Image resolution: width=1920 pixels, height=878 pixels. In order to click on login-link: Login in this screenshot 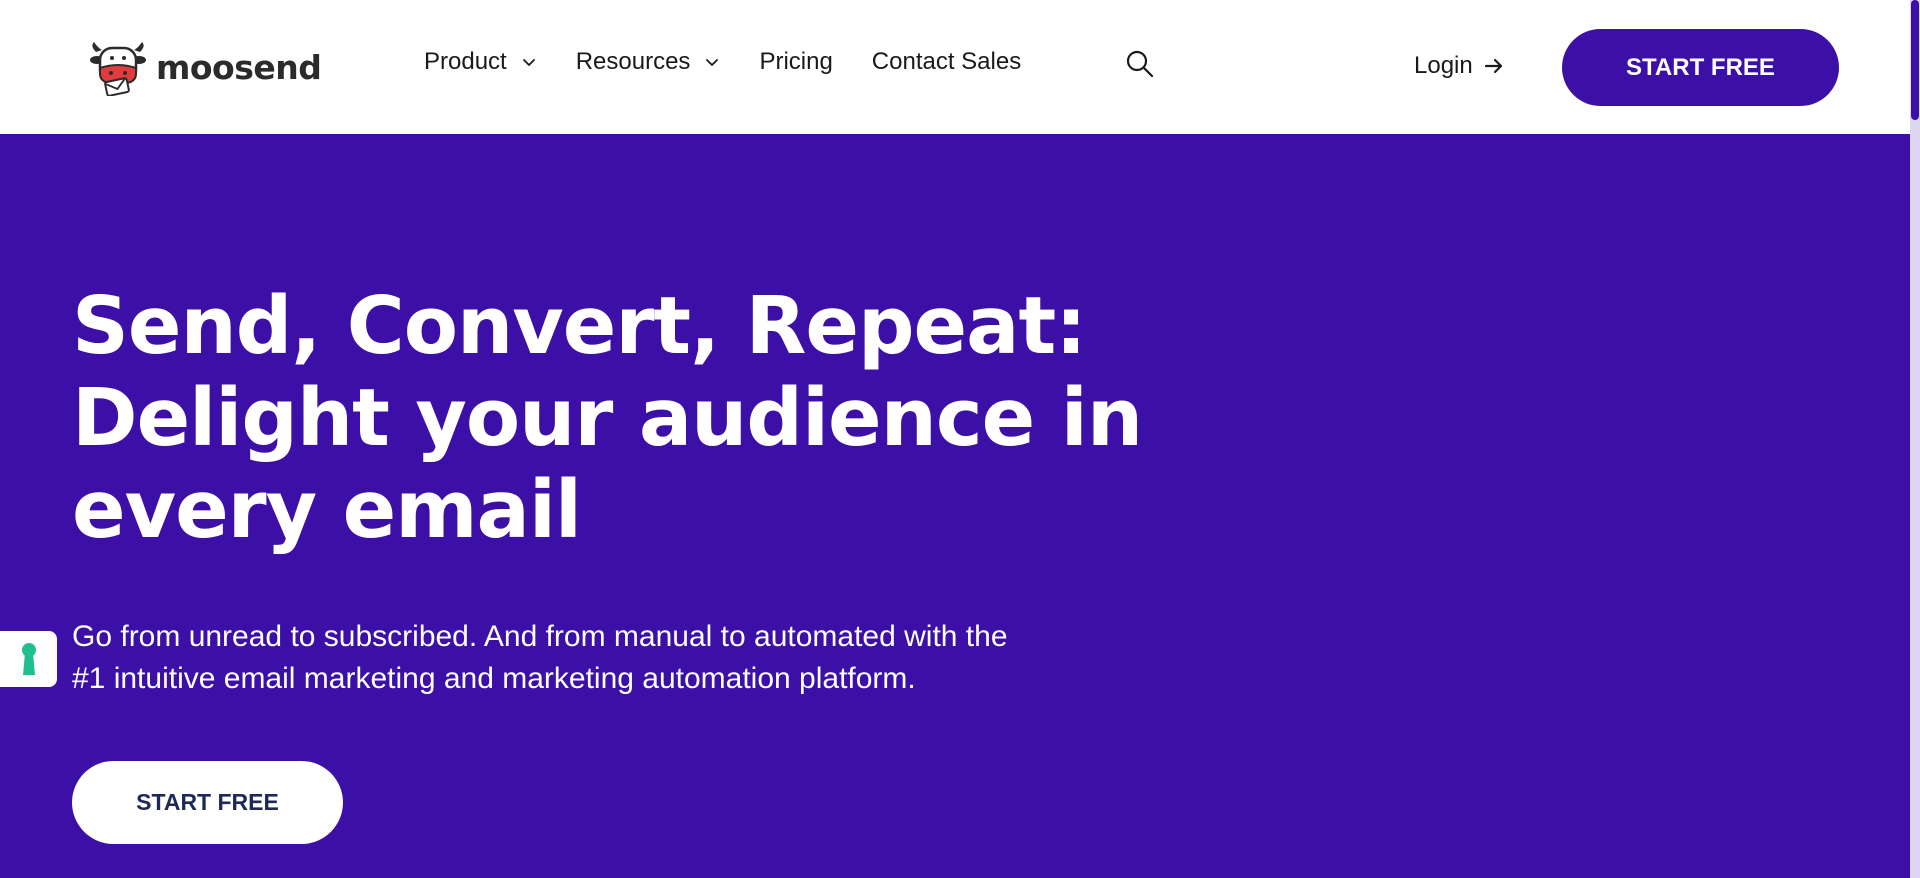, I will do `click(1459, 66)`.